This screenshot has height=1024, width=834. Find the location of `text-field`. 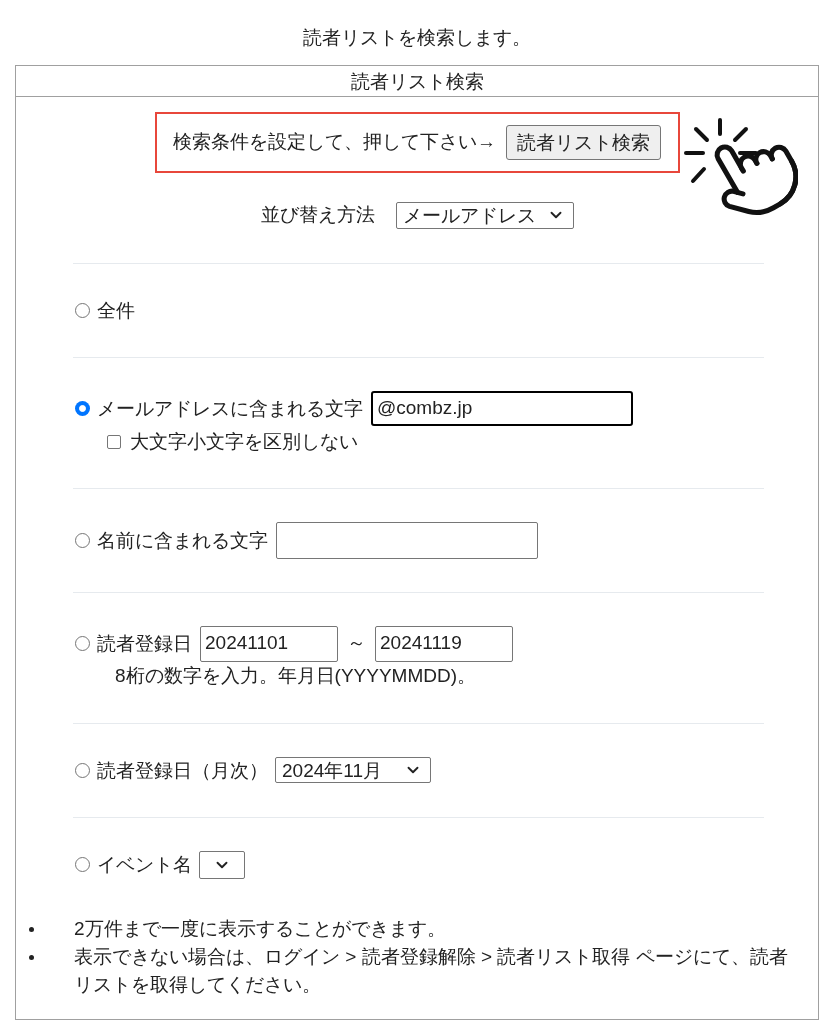

text-field is located at coordinates (407, 540).